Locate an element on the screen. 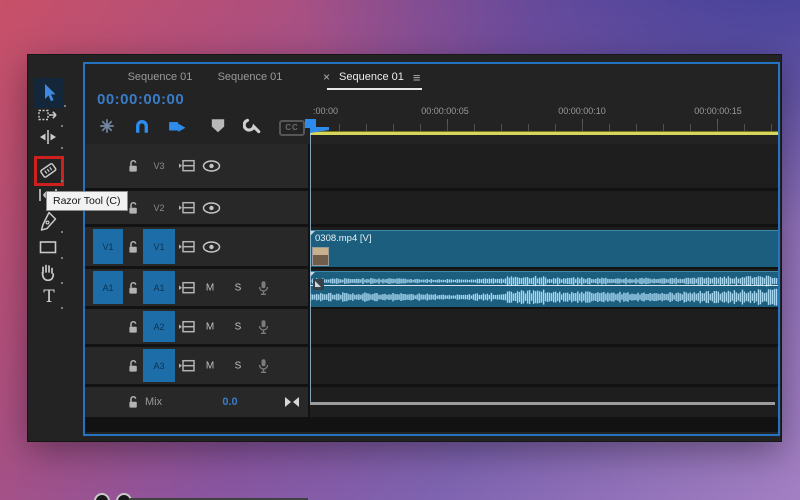  selection-arrow-icon is located at coordinates (49, 93).